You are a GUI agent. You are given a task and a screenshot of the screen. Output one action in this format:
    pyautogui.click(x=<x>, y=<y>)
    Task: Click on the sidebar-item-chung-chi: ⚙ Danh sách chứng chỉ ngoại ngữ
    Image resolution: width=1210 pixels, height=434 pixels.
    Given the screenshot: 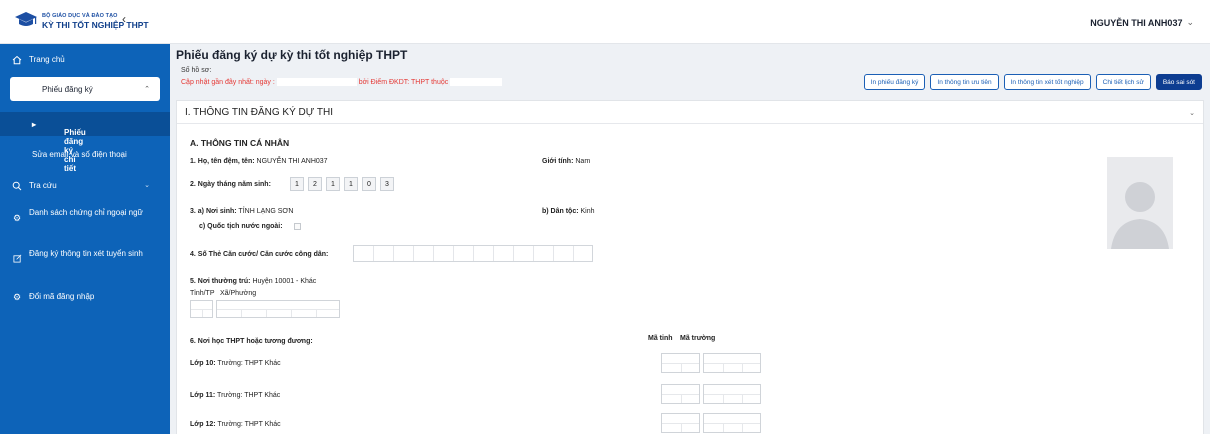 What is the action you would take?
    pyautogui.click(x=85, y=215)
    